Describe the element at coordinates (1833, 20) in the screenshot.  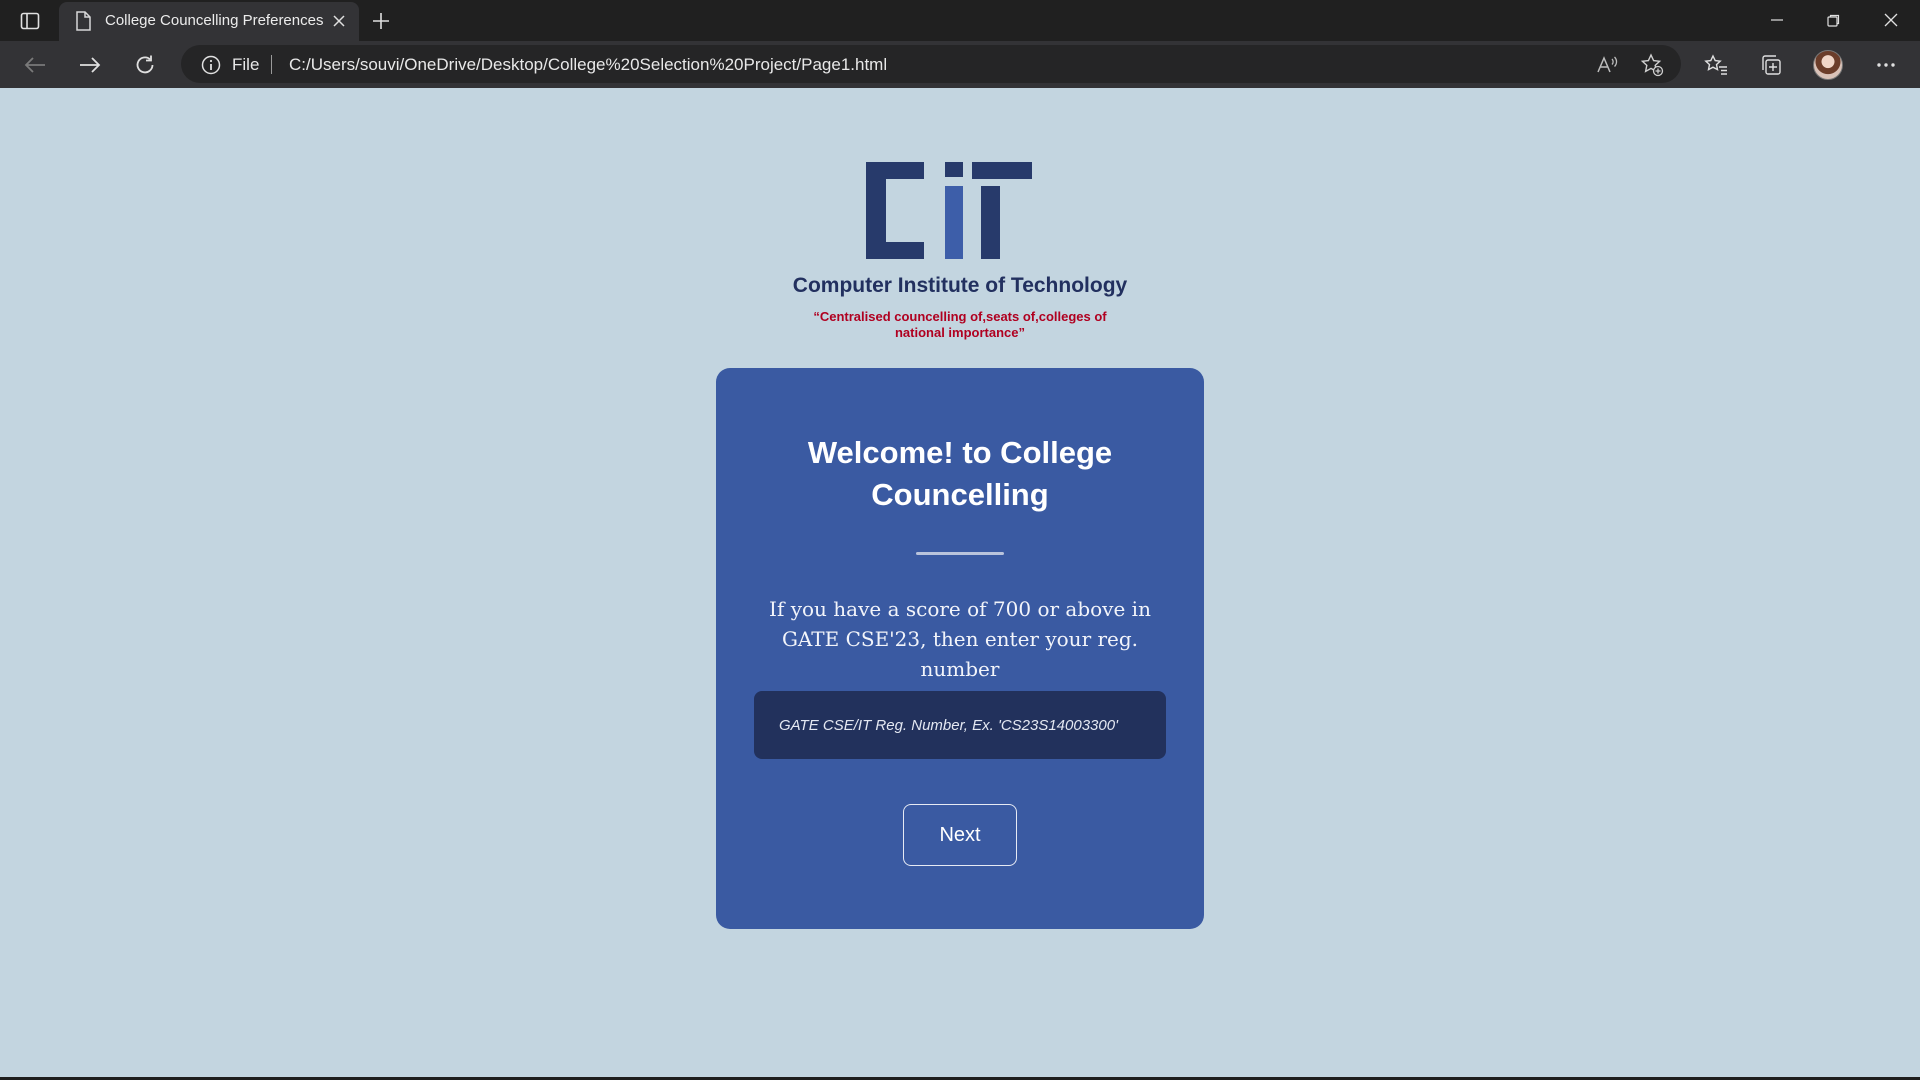
I see `restore-icon` at that location.